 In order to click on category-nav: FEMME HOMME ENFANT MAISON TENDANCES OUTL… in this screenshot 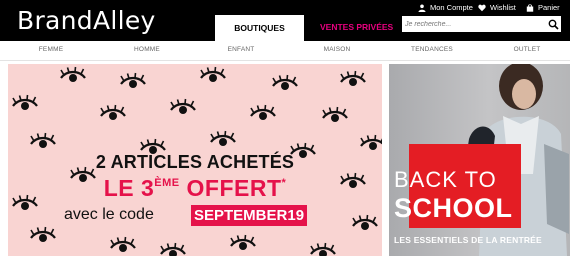, I will do `click(285, 51)`.